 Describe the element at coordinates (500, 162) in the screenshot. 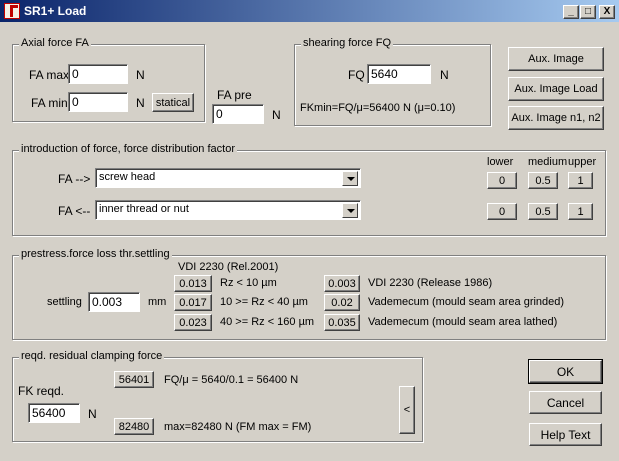

I see `col-lower-label: lower` at that location.